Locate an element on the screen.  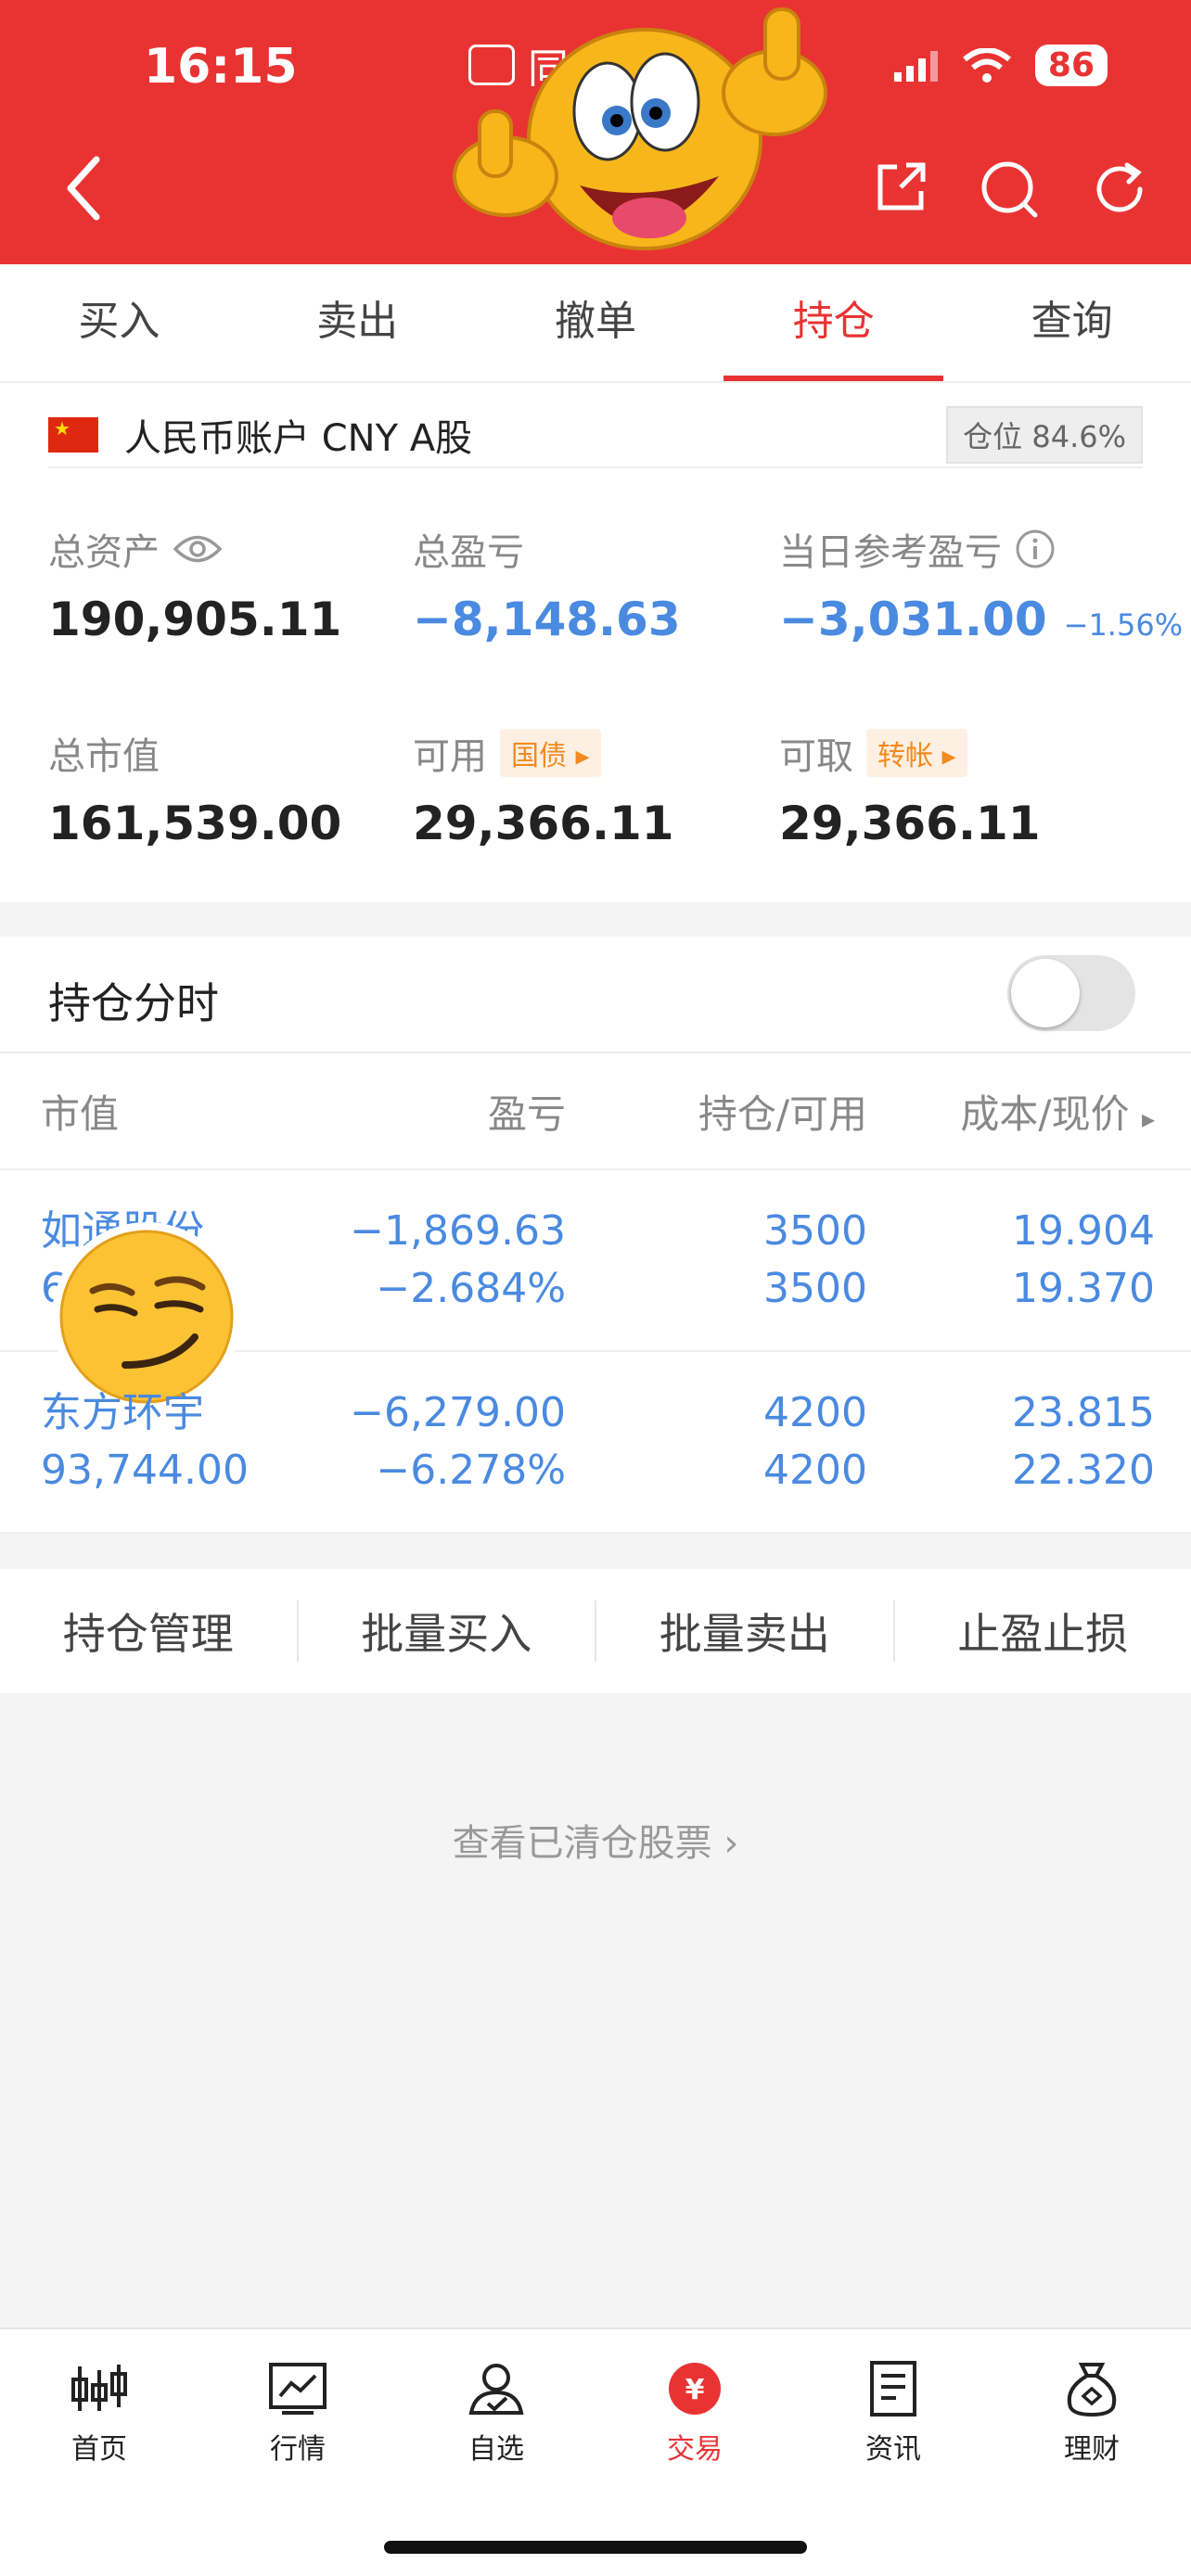
tab-query: 查询 is located at coordinates (1072, 323).